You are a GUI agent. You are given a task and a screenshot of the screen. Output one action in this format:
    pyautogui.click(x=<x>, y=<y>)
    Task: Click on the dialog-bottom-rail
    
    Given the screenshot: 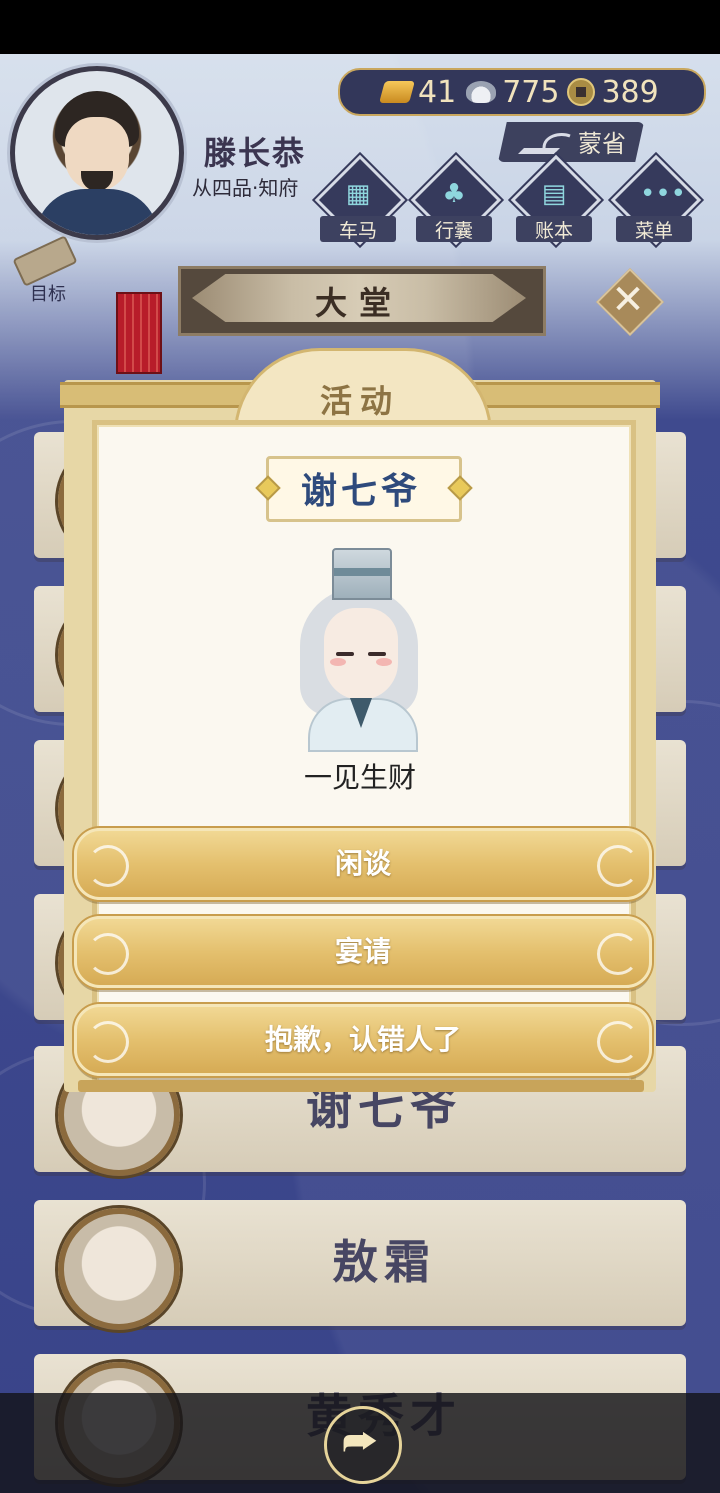 What is the action you would take?
    pyautogui.click(x=361, y=1086)
    